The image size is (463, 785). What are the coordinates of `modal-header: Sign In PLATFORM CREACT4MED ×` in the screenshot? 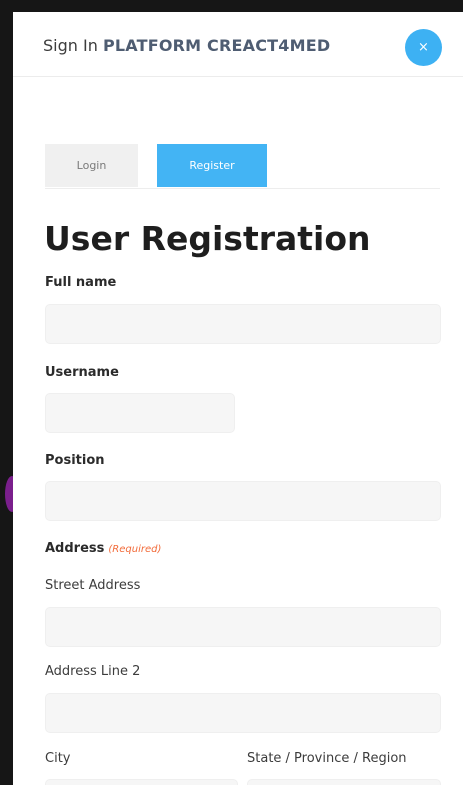 It's located at (238, 44).